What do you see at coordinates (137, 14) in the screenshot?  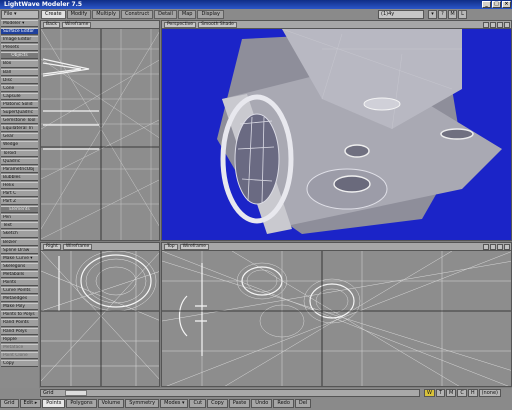 I see `tab-construct: Construct` at bounding box center [137, 14].